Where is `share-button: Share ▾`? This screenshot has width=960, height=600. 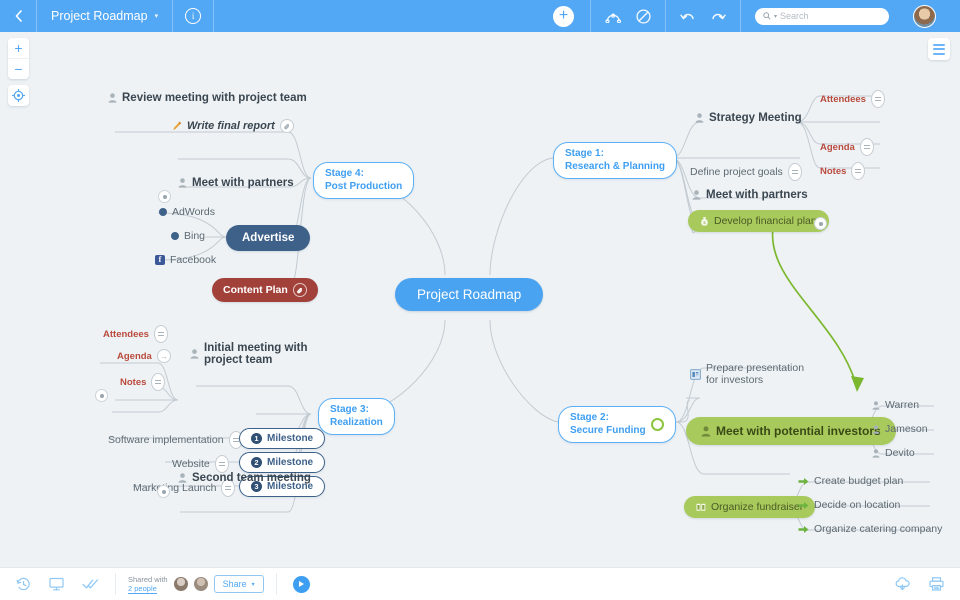 share-button: Share ▾ is located at coordinates (238, 584).